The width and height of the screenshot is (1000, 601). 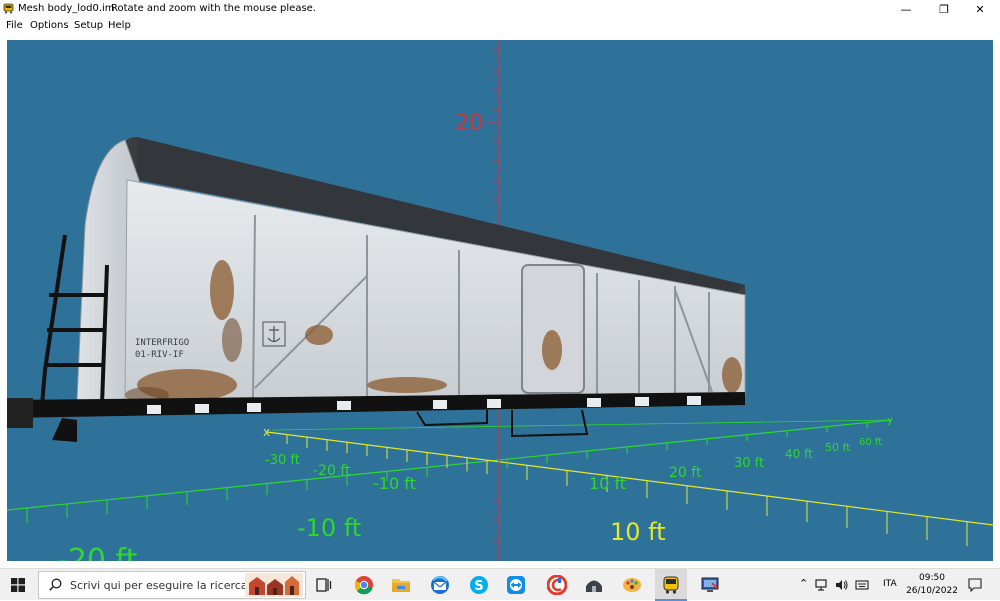 I want to click on mesh-viewer-button, so click(x=671, y=585).